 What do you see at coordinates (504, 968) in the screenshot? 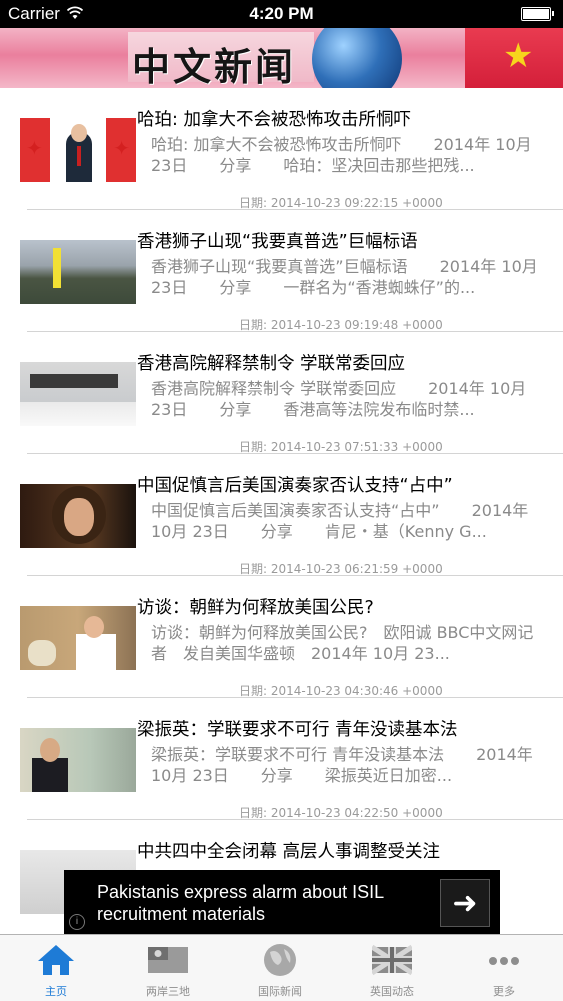
I see `tab-more: 更多` at bounding box center [504, 968].